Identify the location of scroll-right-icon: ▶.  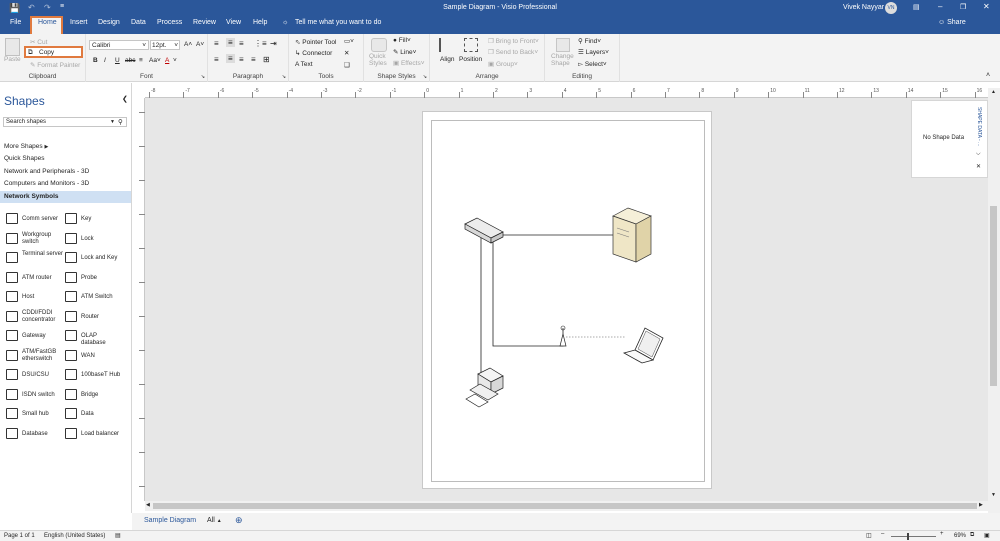
(981, 505).